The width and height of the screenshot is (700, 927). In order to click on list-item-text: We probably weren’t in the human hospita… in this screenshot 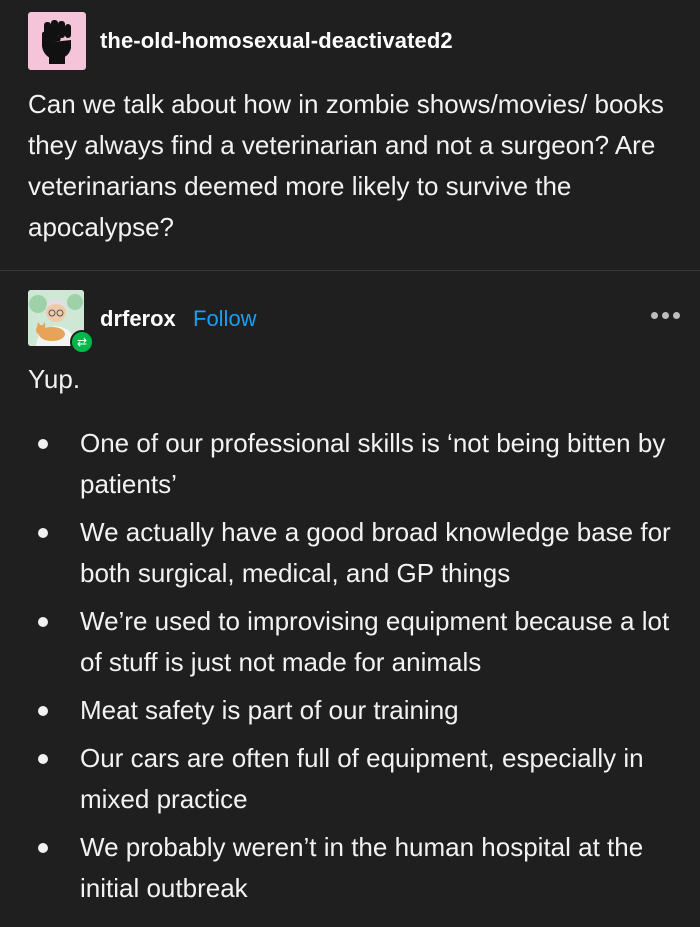, I will do `click(362, 867)`.